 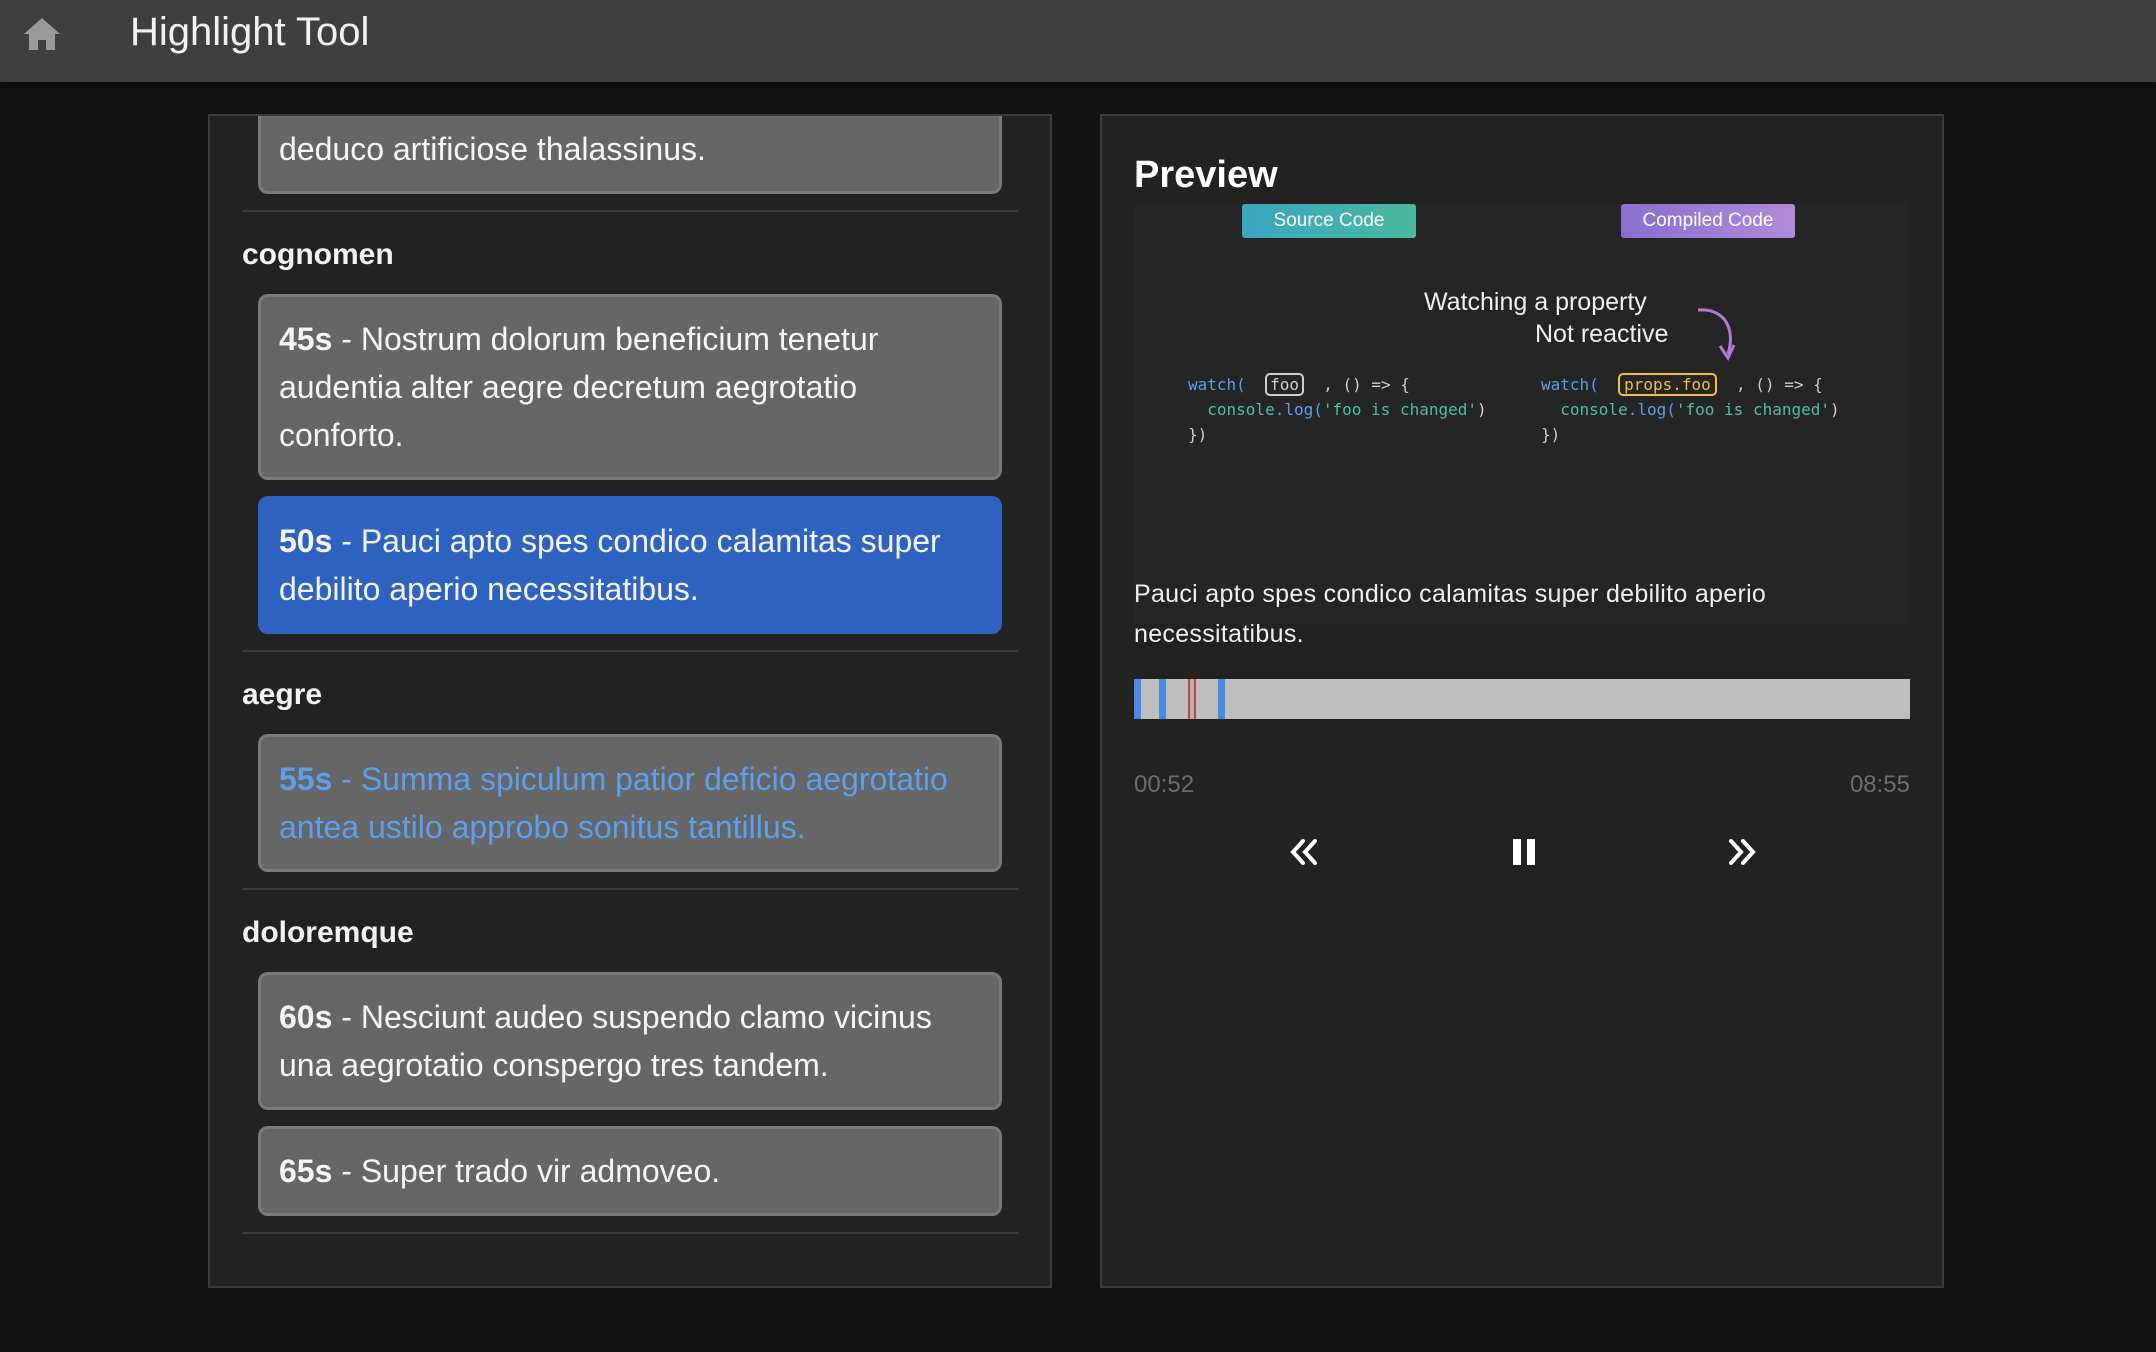 I want to click on group-title: doloremque, so click(x=328, y=932).